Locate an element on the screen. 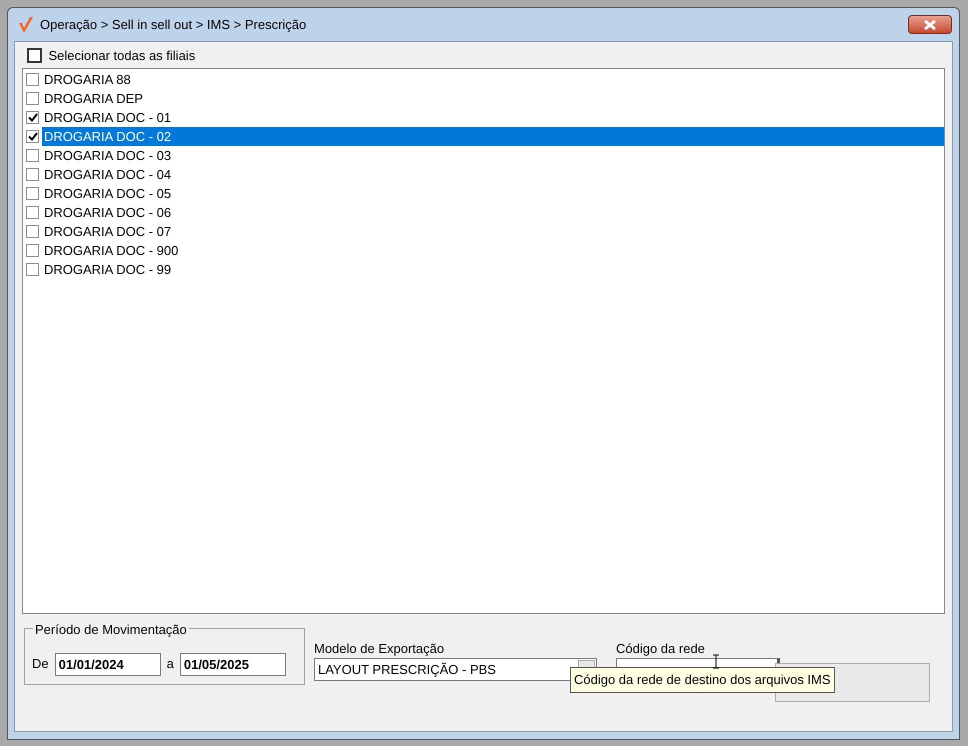  branch-item: DROGARIA DOC - 900 is located at coordinates (493, 250).